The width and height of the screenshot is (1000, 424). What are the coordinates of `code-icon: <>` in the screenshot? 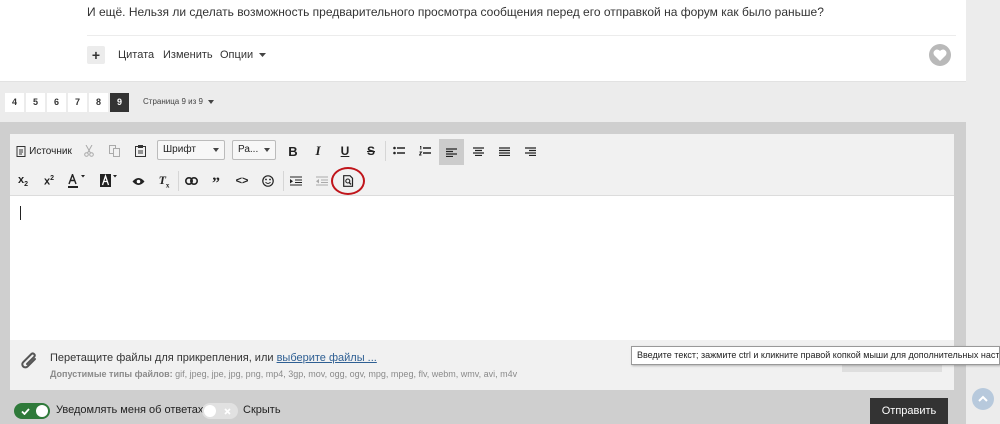 It's located at (242, 181).